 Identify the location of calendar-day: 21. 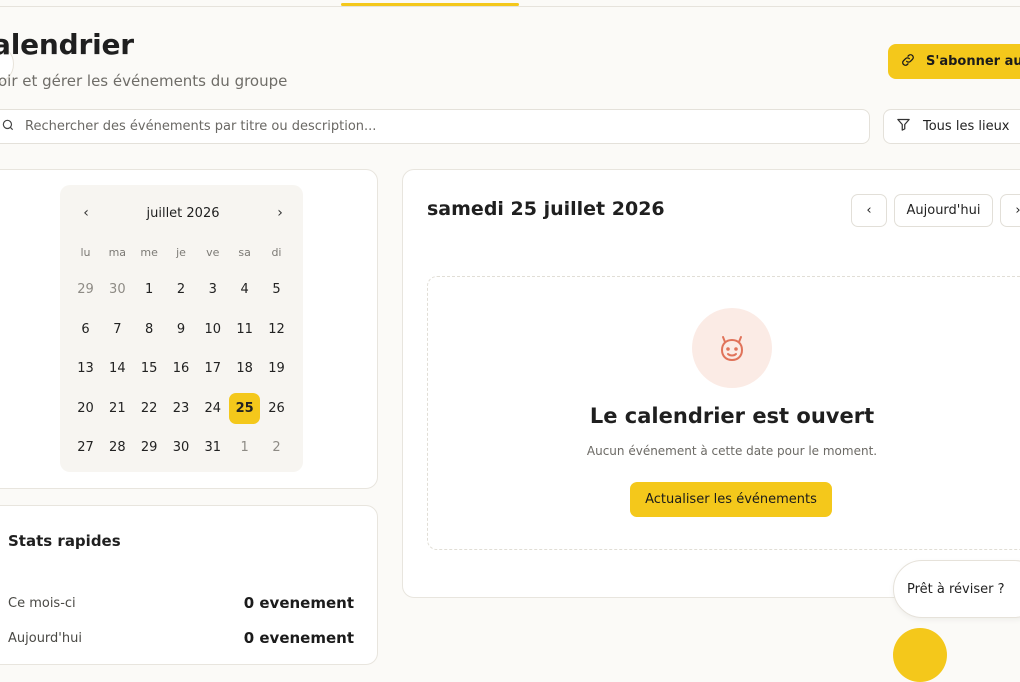
(117, 408).